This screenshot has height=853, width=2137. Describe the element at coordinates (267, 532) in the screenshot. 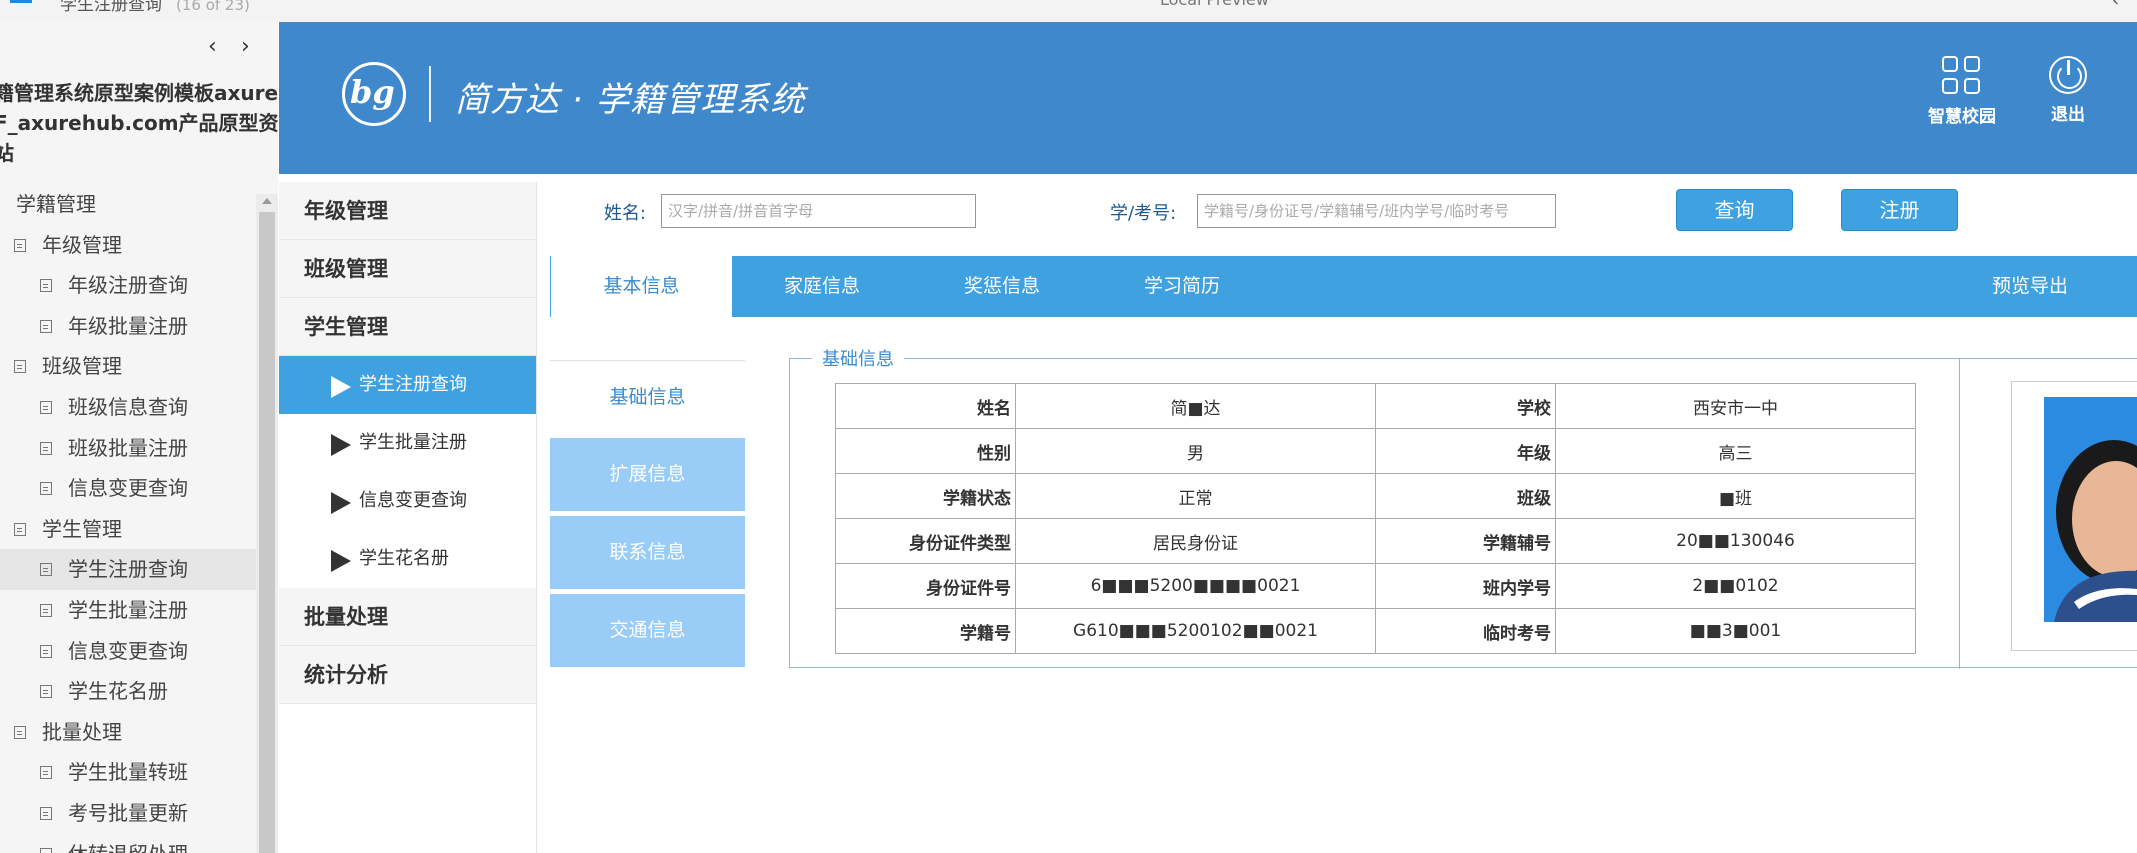

I see `scrollbar-thumb` at that location.